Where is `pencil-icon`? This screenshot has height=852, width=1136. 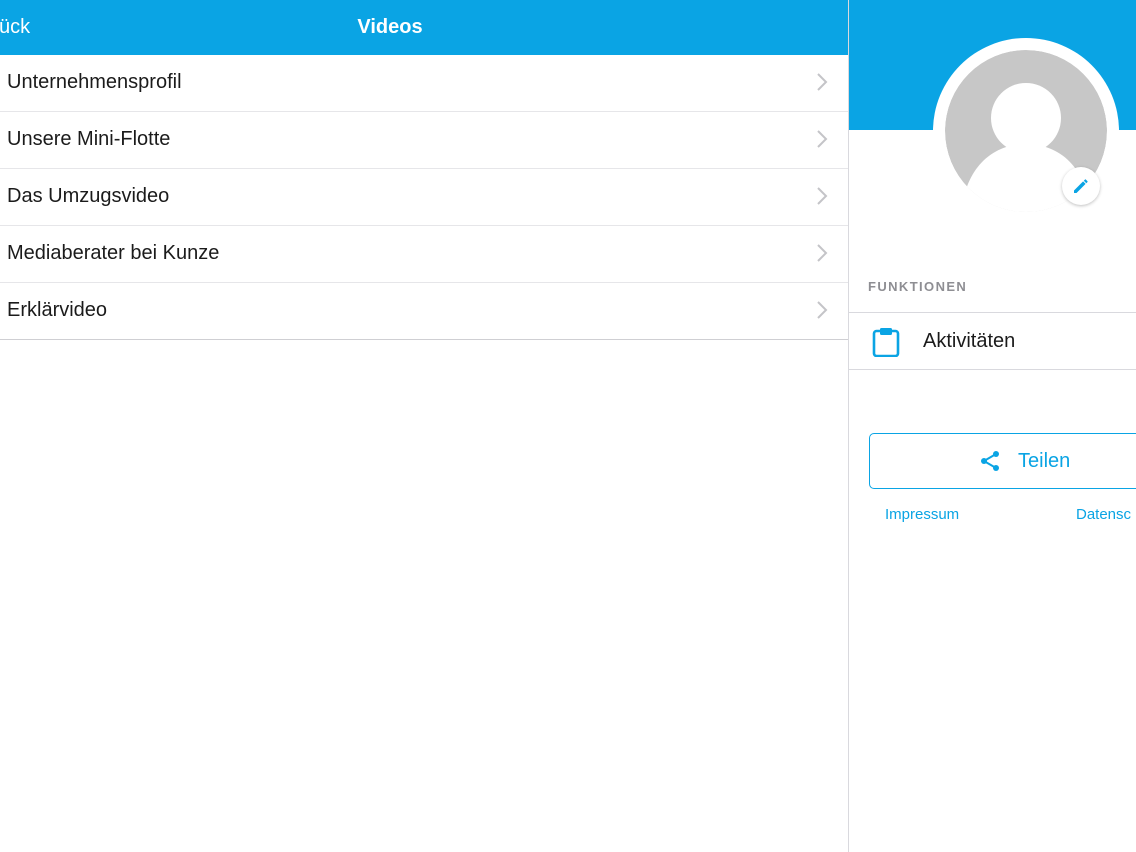
pencil-icon is located at coordinates (1081, 186).